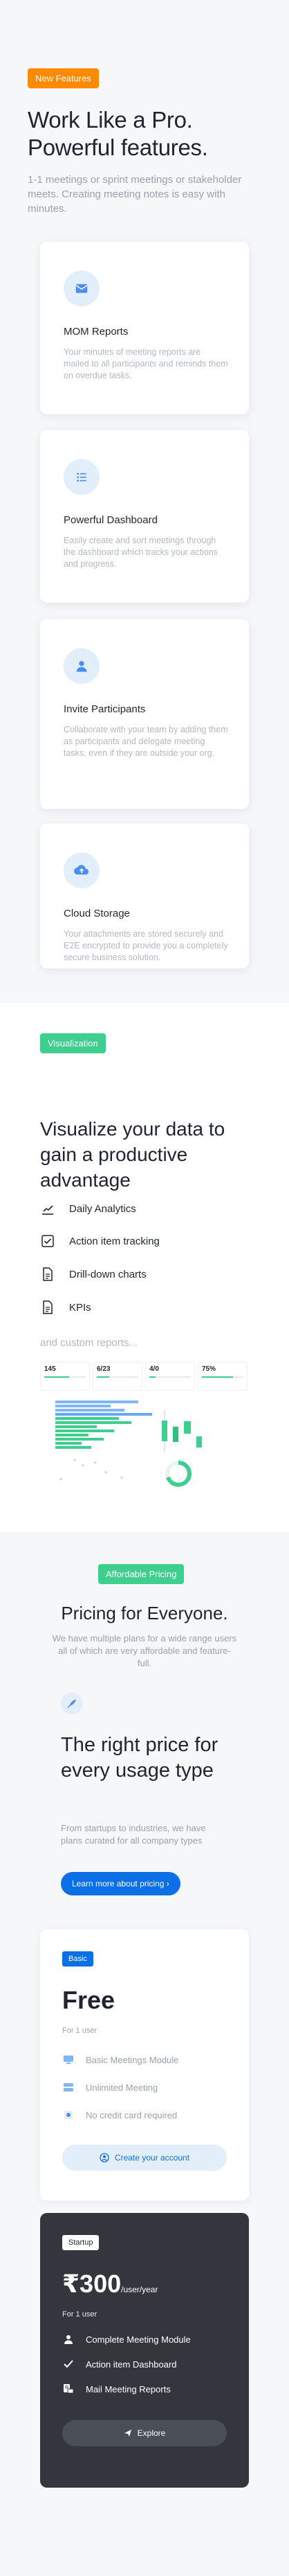 Image resolution: width=289 pixels, height=2576 pixels. What do you see at coordinates (68, 2087) in the screenshot?
I see `server-icon` at bounding box center [68, 2087].